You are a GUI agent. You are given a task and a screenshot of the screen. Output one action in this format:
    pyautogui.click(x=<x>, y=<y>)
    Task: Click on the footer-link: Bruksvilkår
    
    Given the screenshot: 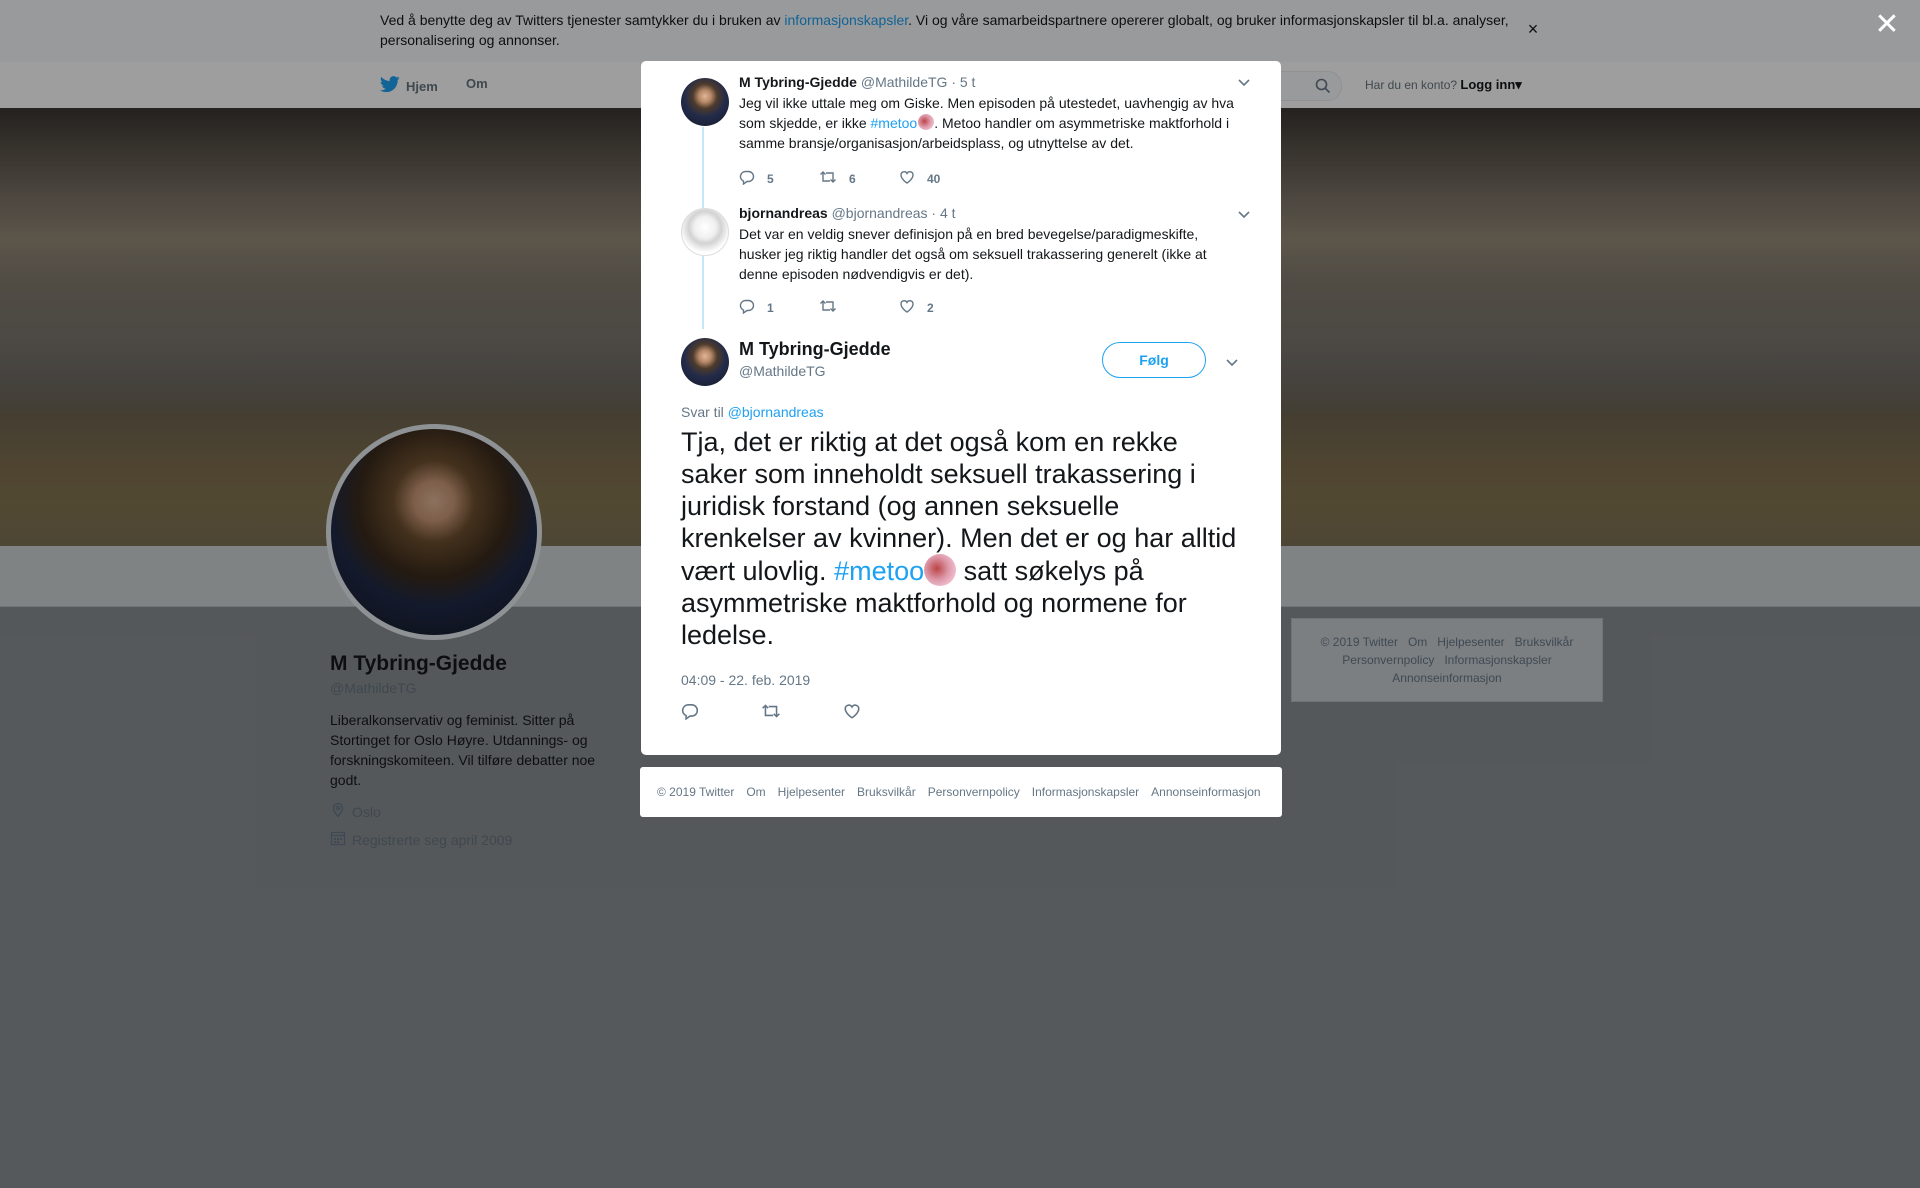 What is the action you would take?
    pyautogui.click(x=886, y=792)
    